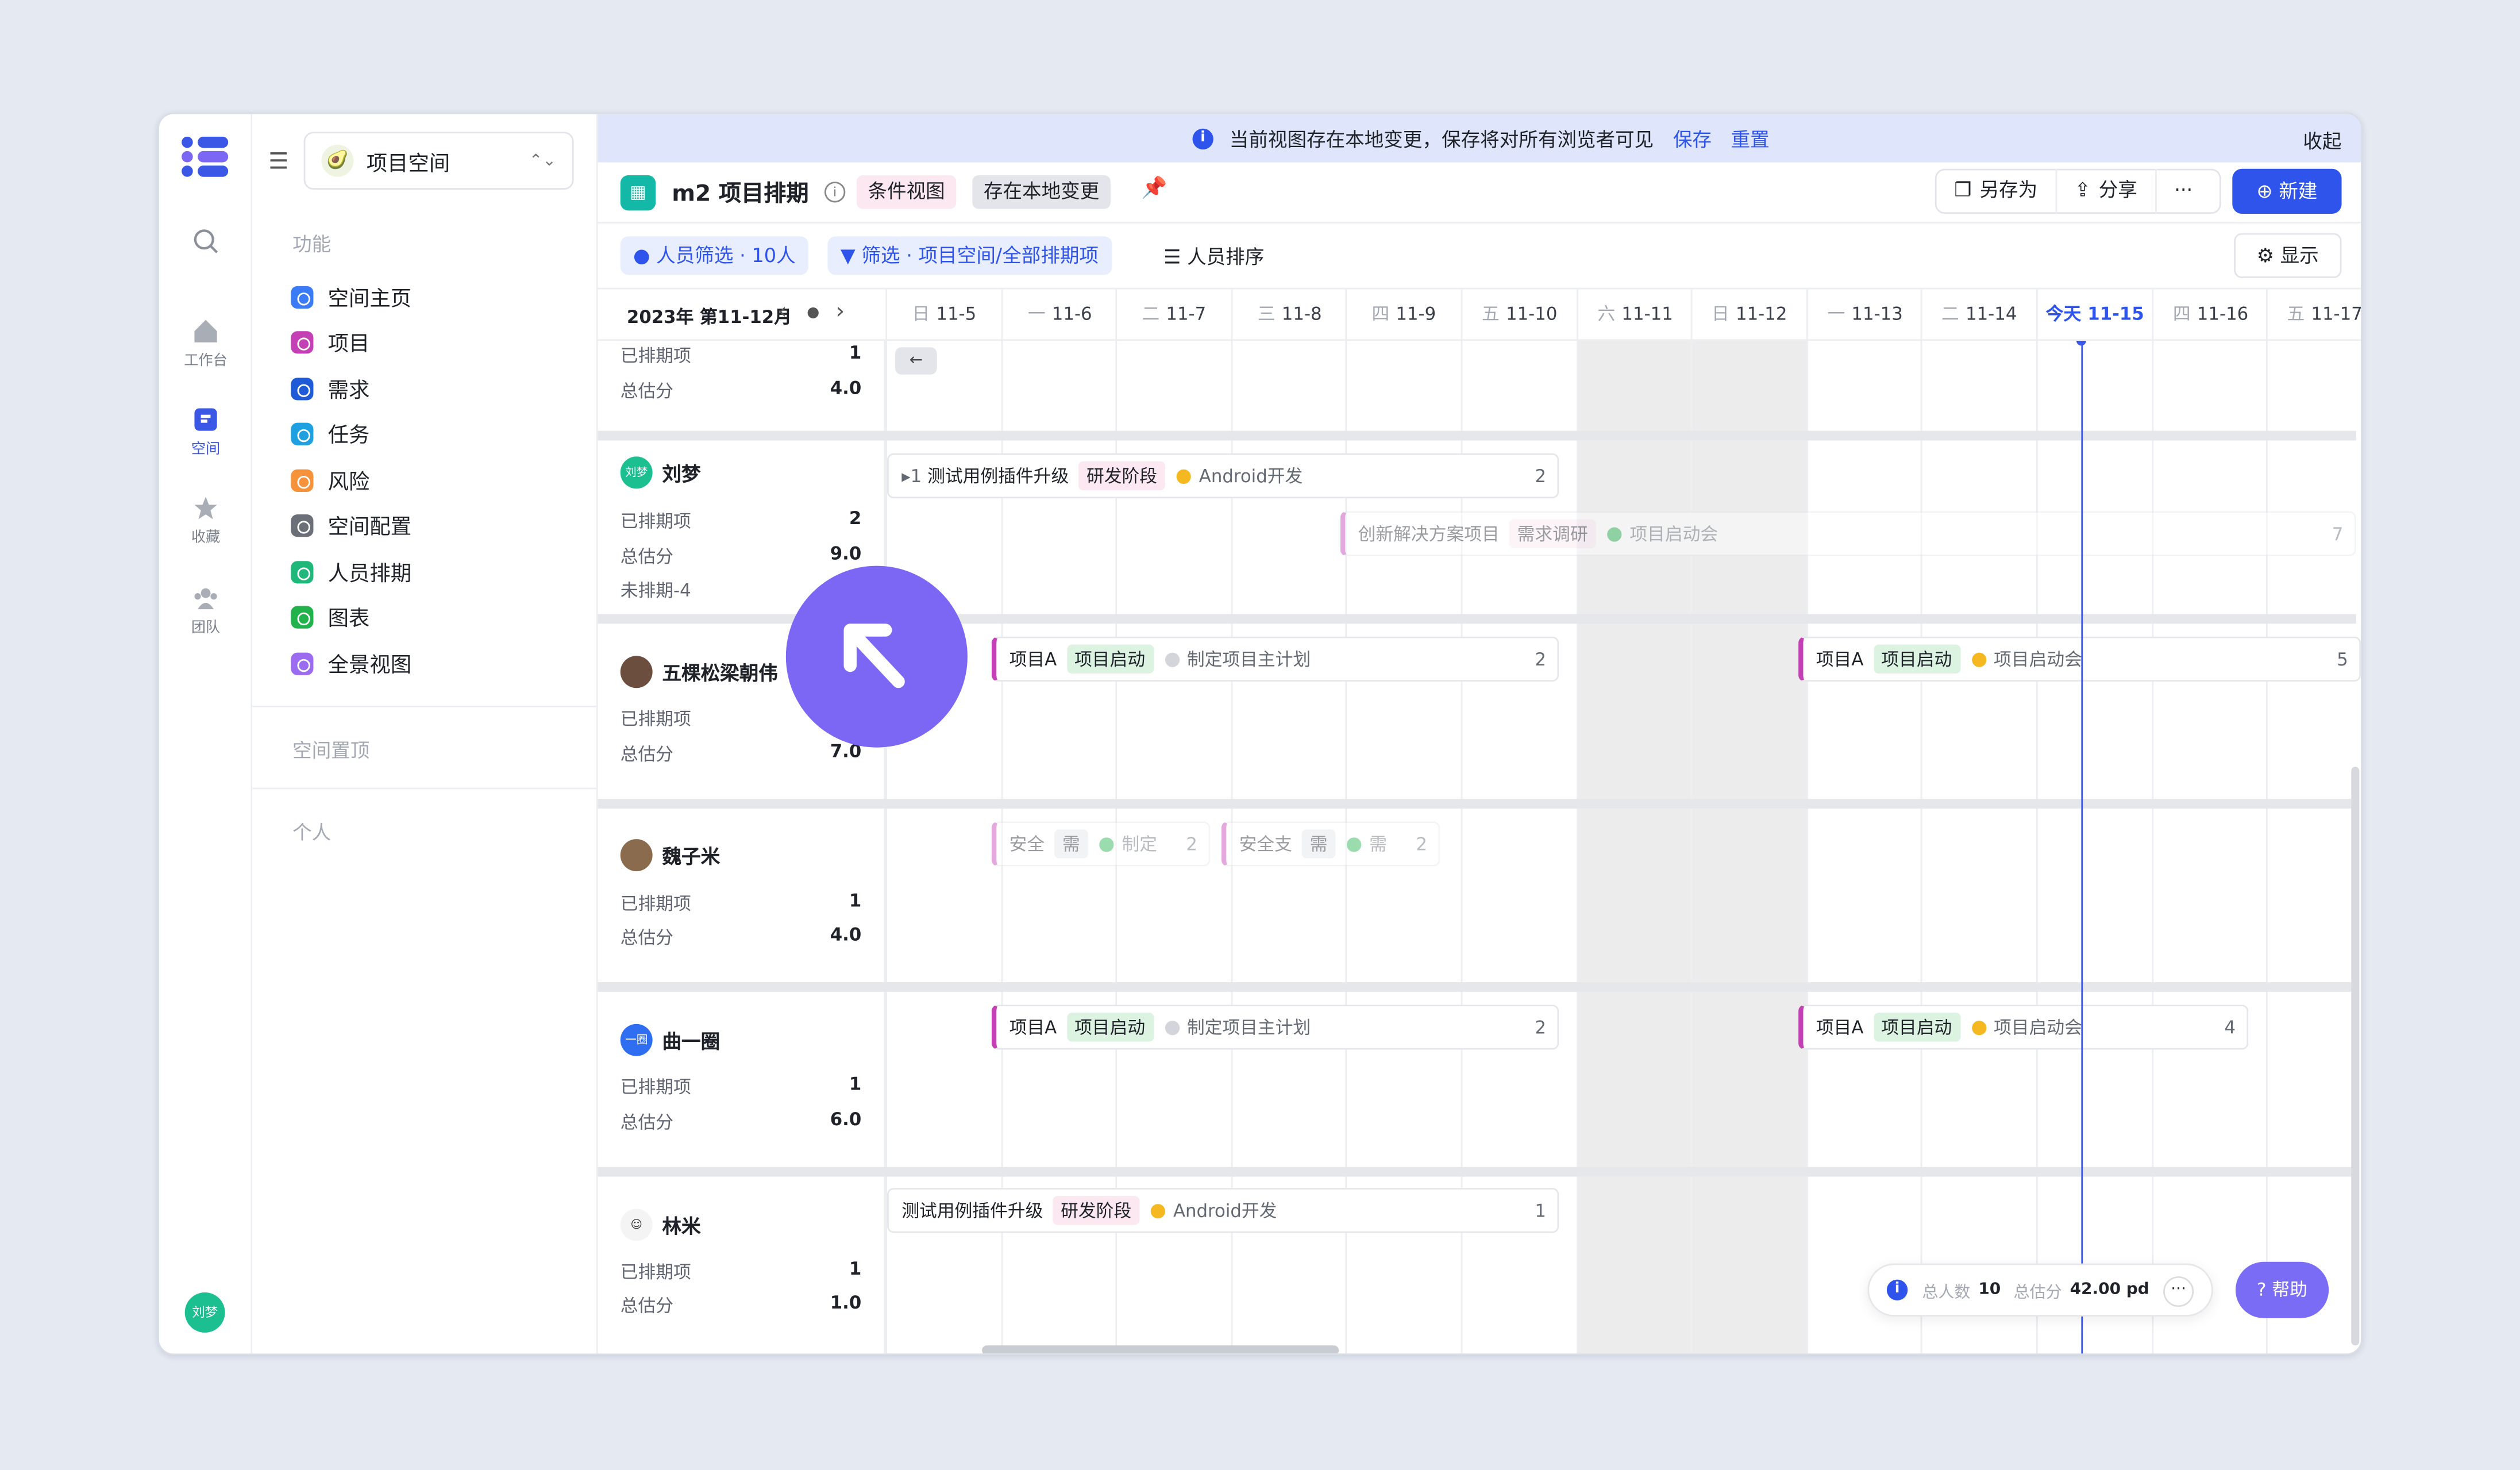 The image size is (2520, 1470). I want to click on help-button: ? 帮助, so click(2282, 1289).